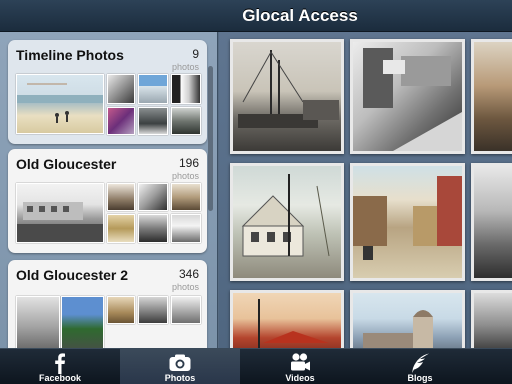 The image size is (512, 384). I want to click on album-item-timeline-photos: Timeline Photos 9 photos, so click(107, 92).